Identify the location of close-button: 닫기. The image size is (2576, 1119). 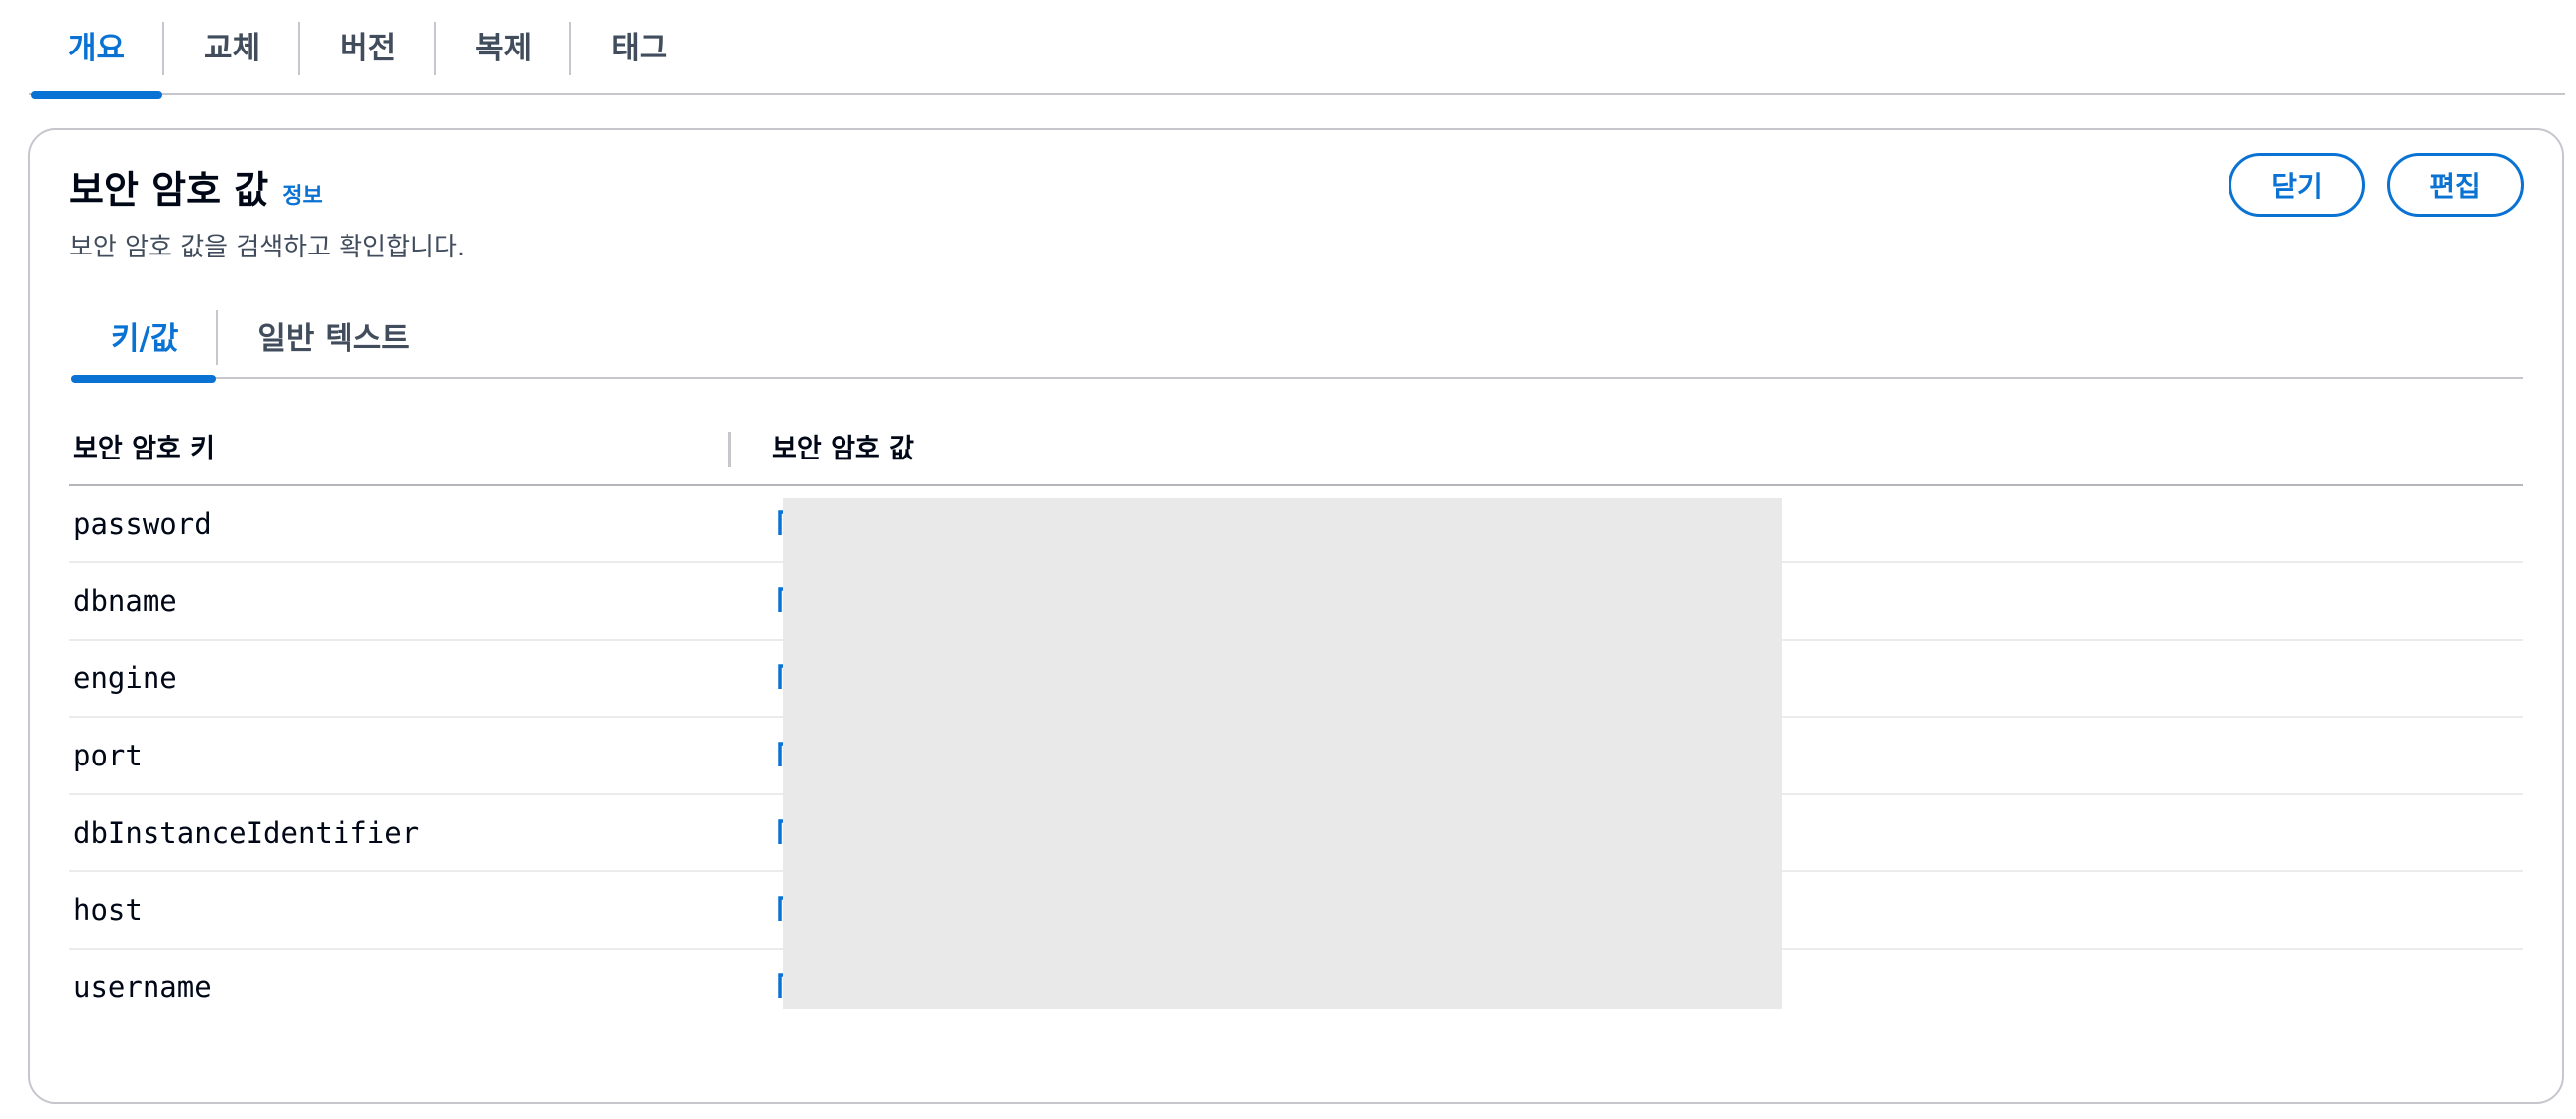
(2297, 185).